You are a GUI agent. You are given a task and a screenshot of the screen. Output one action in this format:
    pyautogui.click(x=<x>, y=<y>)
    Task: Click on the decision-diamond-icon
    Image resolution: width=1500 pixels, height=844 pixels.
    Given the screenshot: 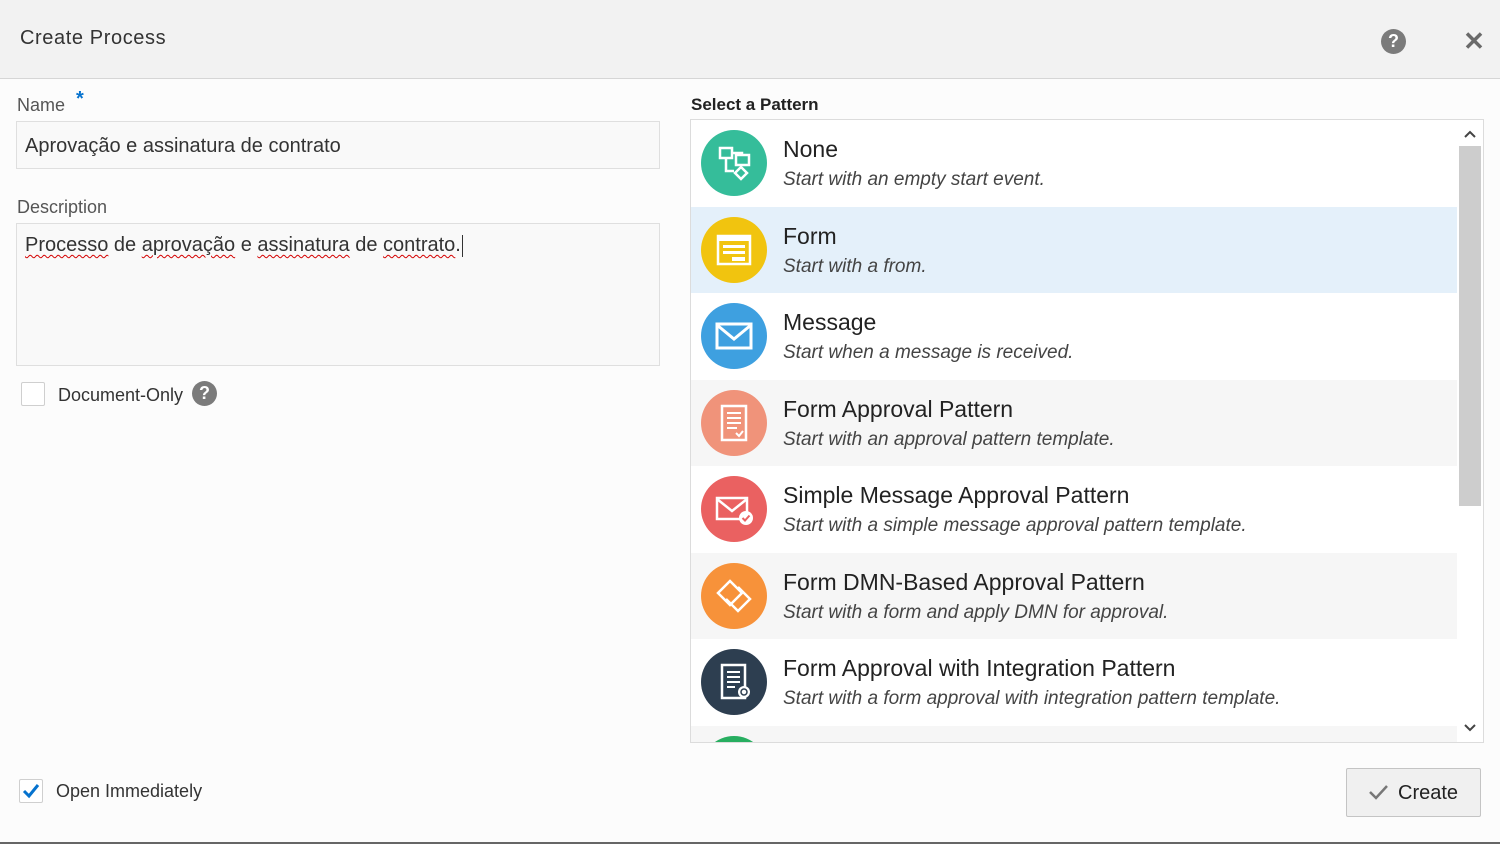 What is the action you would take?
    pyautogui.click(x=734, y=595)
    